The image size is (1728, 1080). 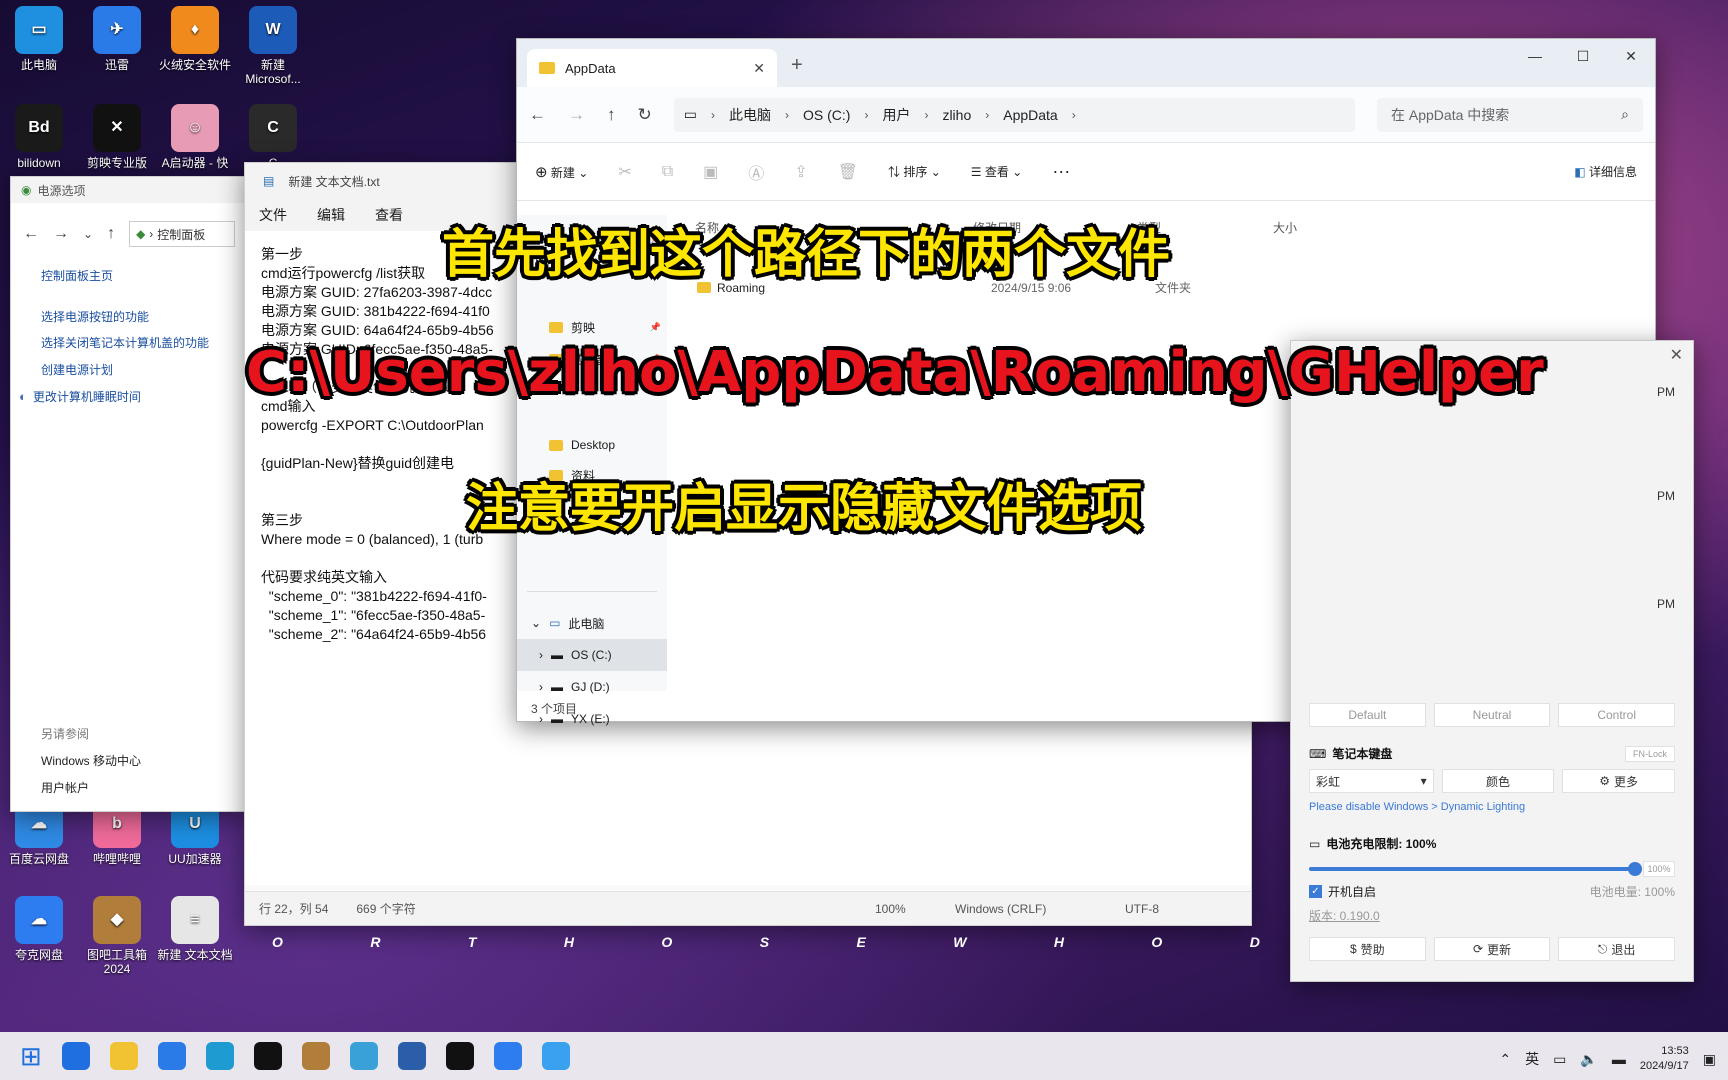 What do you see at coordinates (1030, 115) in the screenshot?
I see `path-appdata: AppData` at bounding box center [1030, 115].